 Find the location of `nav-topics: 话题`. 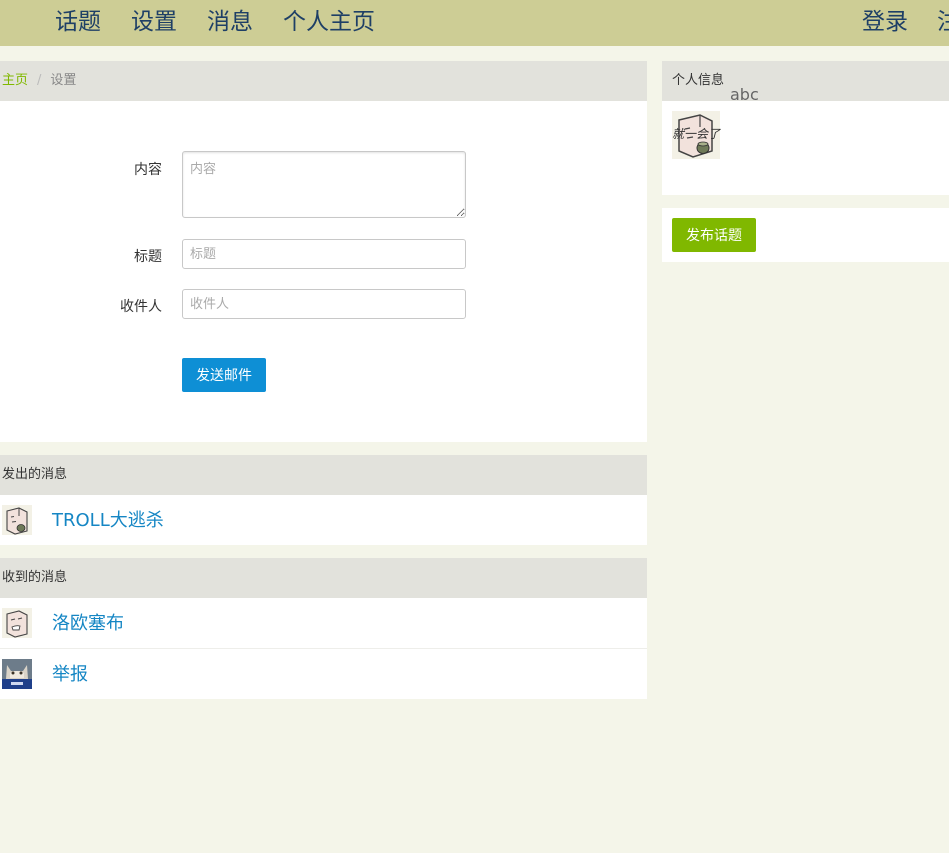

nav-topics: 话题 is located at coordinates (78, 22).